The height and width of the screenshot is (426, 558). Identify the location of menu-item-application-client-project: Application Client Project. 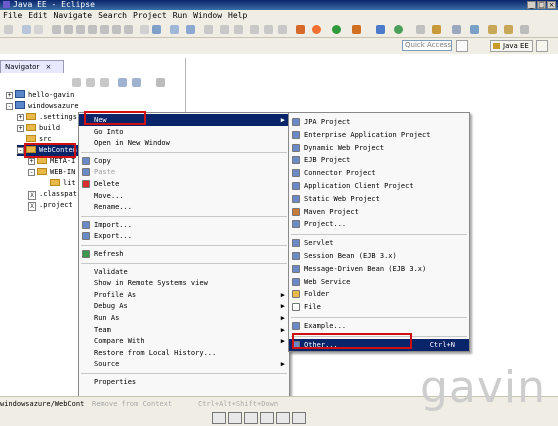
(379, 186).